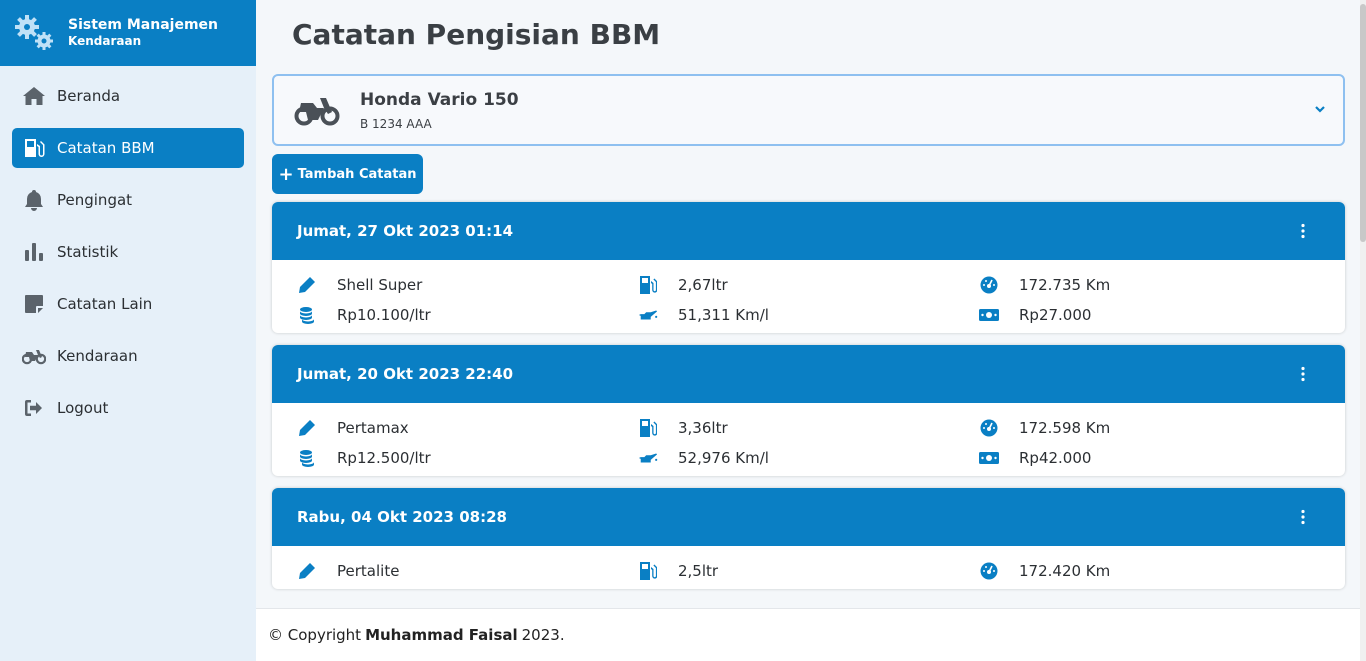  Describe the element at coordinates (396, 123) in the screenshot. I see `vehicle-plate: B 1234 AAA` at that location.